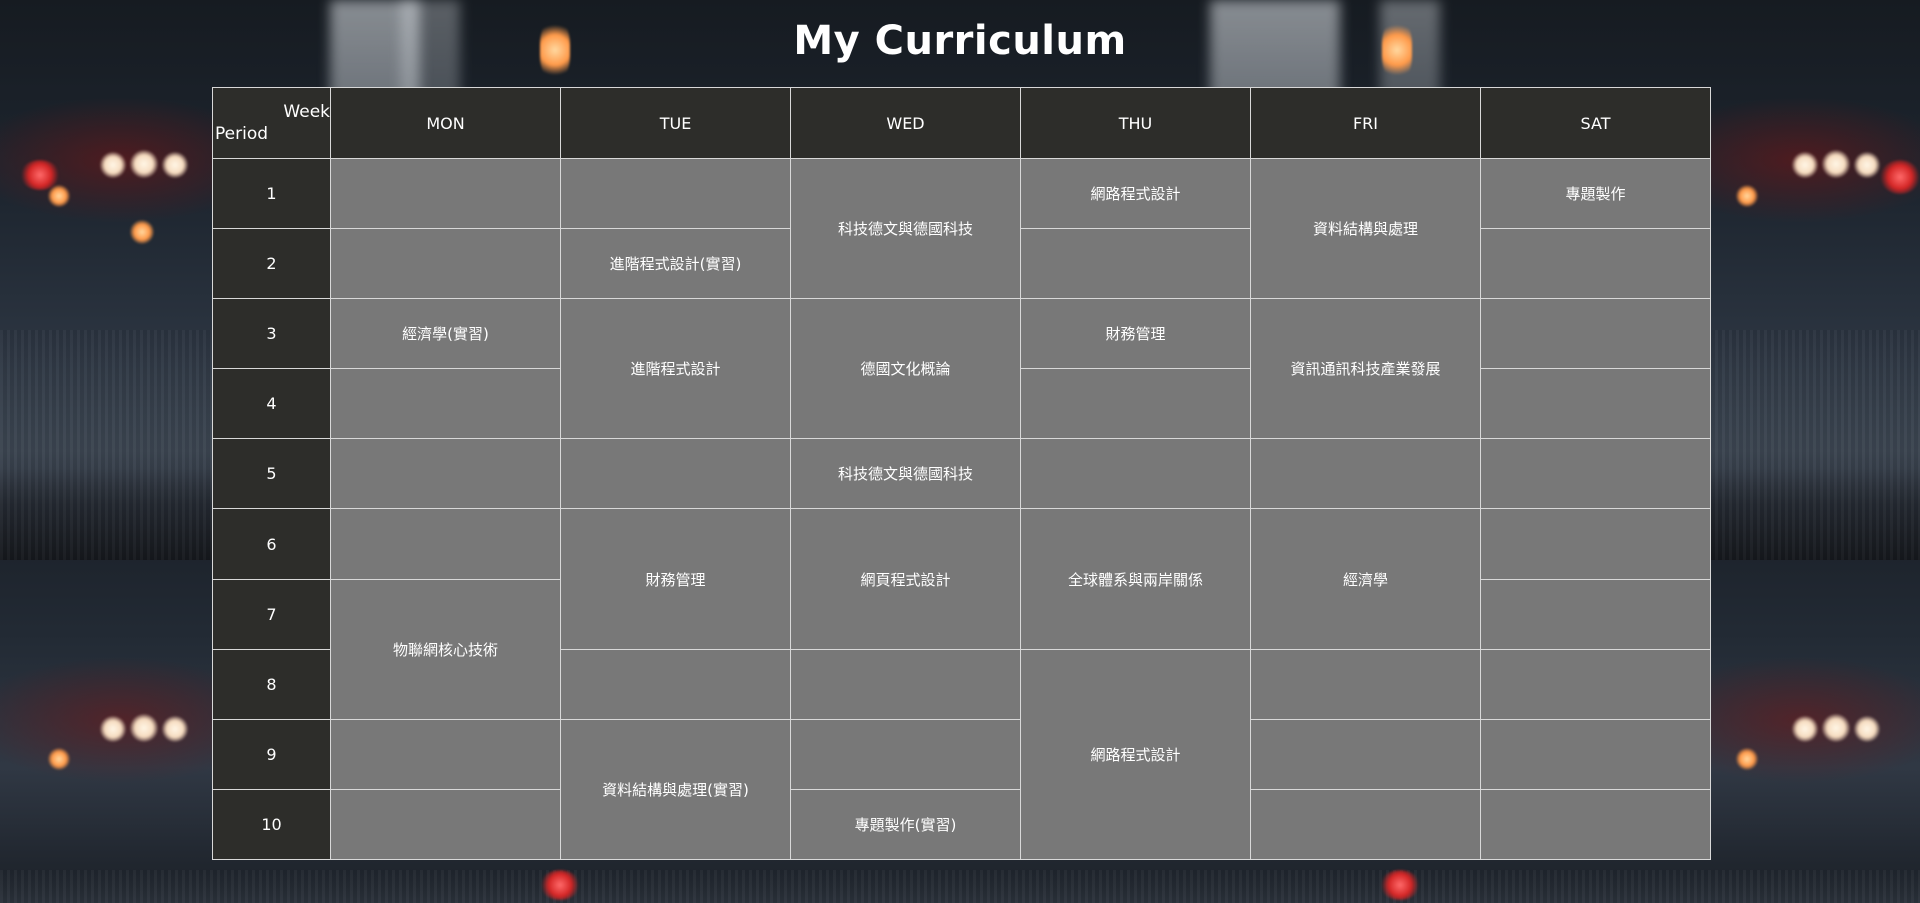  What do you see at coordinates (1135, 123) in the screenshot?
I see `day-header-thu: THU` at bounding box center [1135, 123].